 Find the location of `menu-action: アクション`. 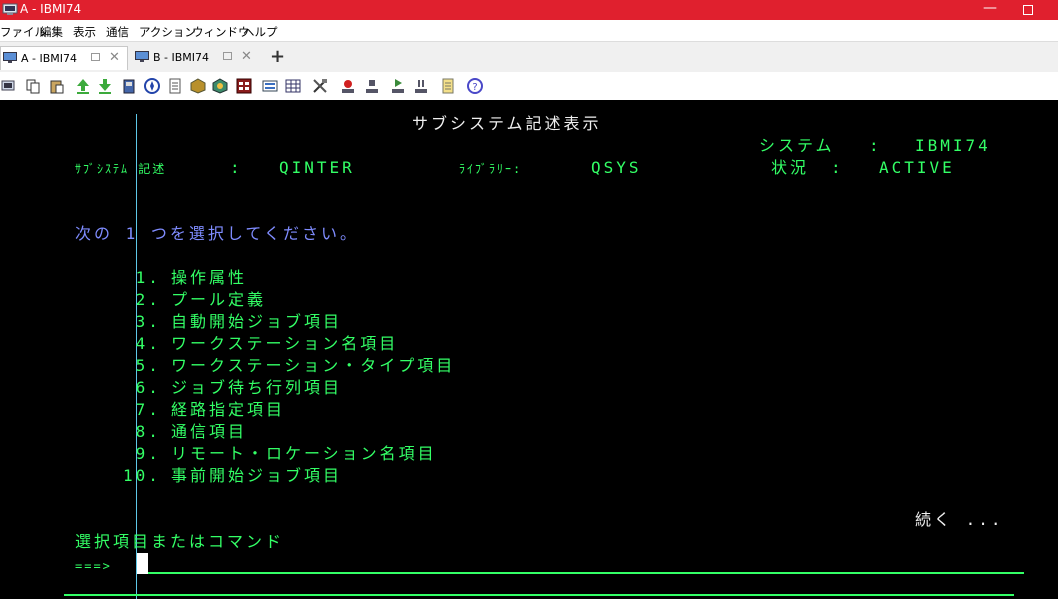

menu-action: アクション is located at coordinates (167, 32).